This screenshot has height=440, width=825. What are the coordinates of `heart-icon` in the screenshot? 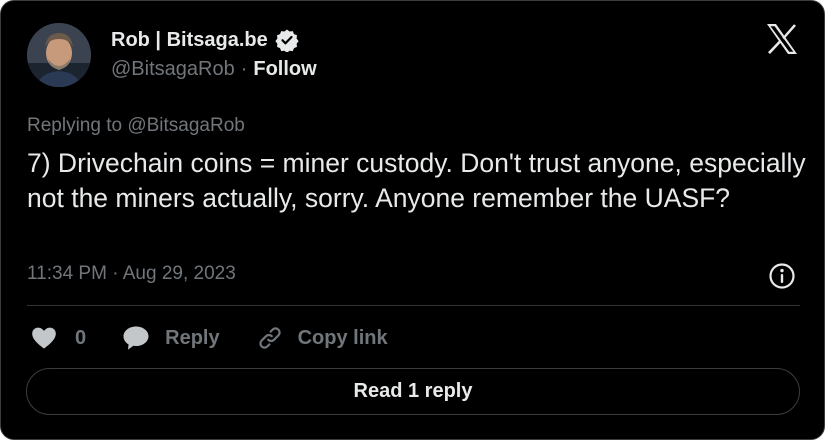 It's located at (44, 338).